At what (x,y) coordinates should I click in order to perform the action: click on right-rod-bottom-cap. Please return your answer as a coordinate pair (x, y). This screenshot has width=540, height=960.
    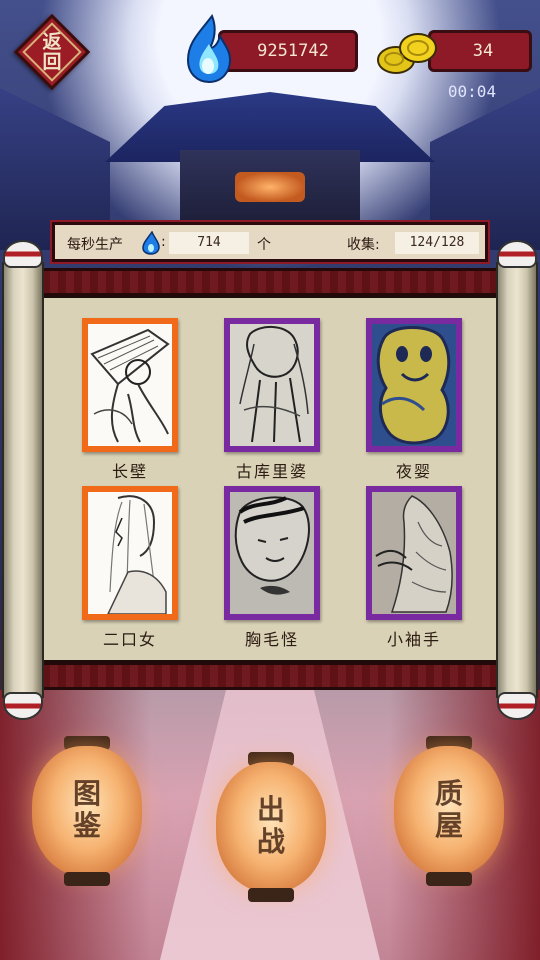
    Looking at the image, I should click on (517, 706).